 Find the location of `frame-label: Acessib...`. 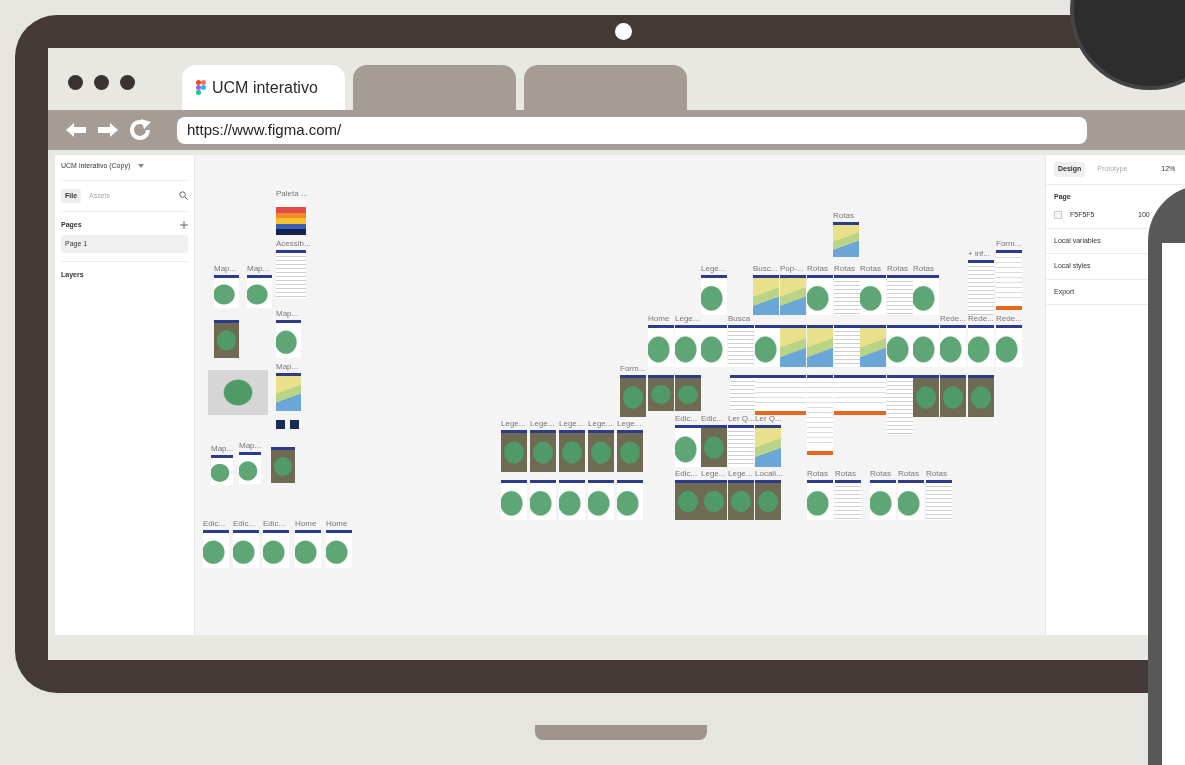

frame-label: Acessib... is located at coordinates (293, 243).